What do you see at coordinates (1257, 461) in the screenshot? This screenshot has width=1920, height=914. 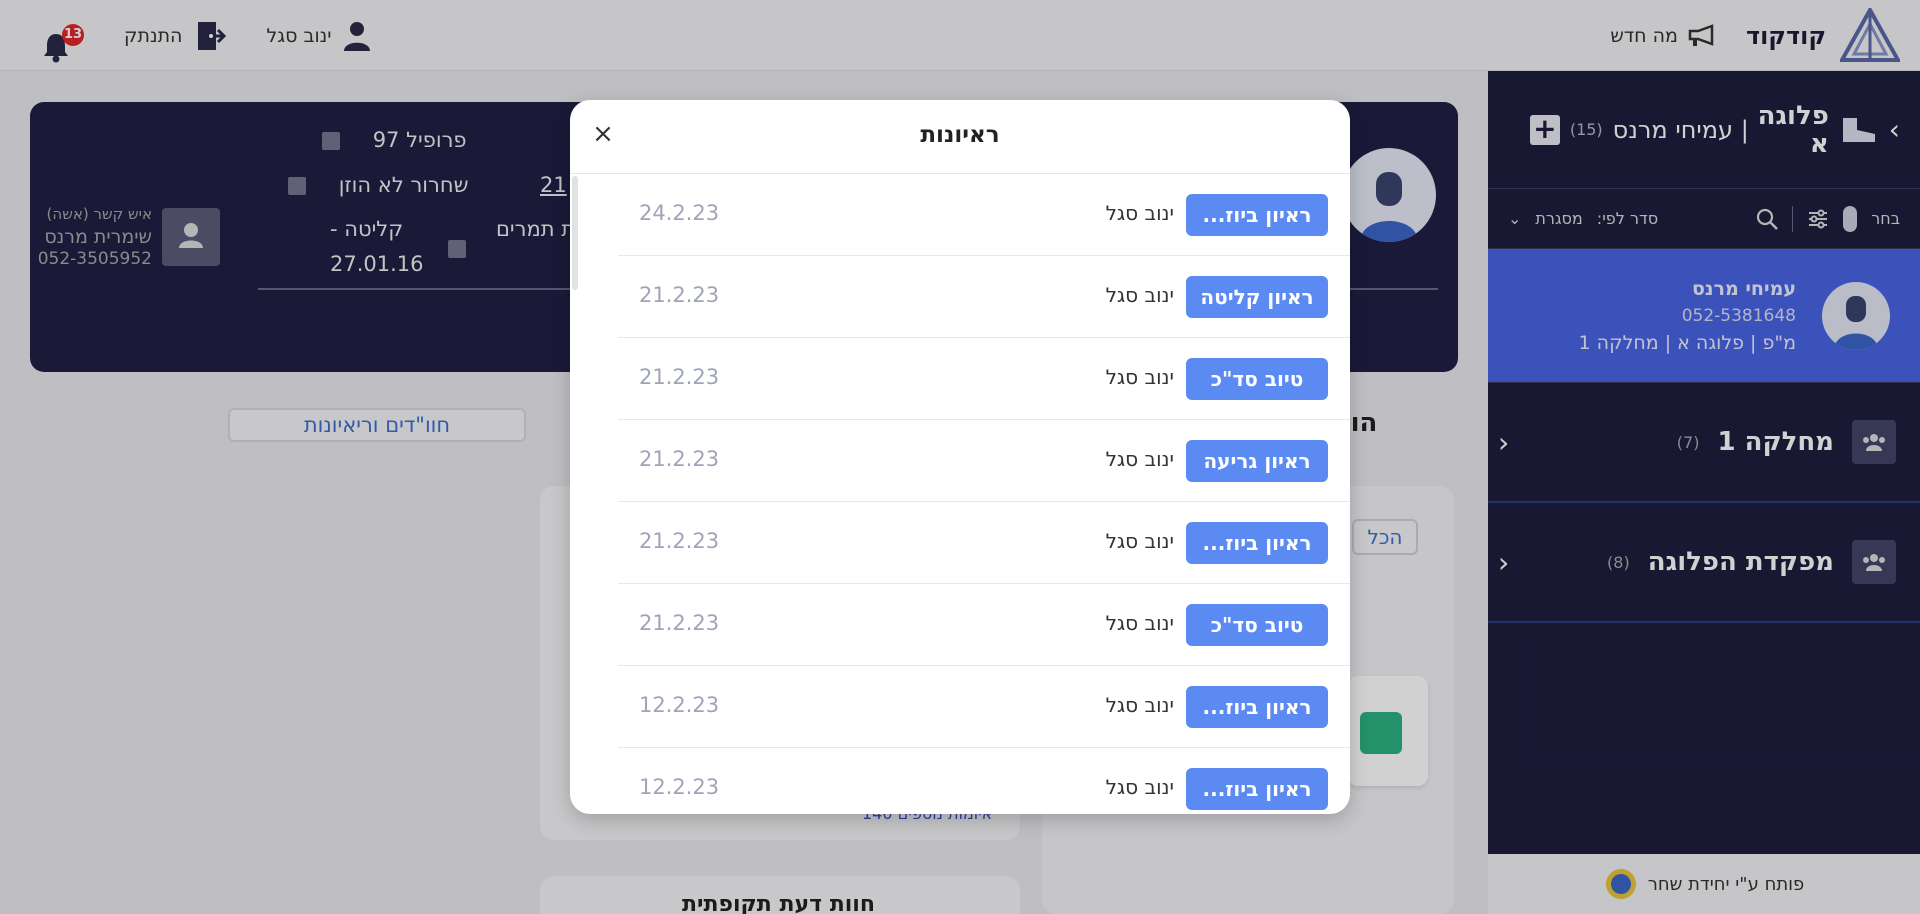 I see `interview-type-badge: ראיון גריעה` at bounding box center [1257, 461].